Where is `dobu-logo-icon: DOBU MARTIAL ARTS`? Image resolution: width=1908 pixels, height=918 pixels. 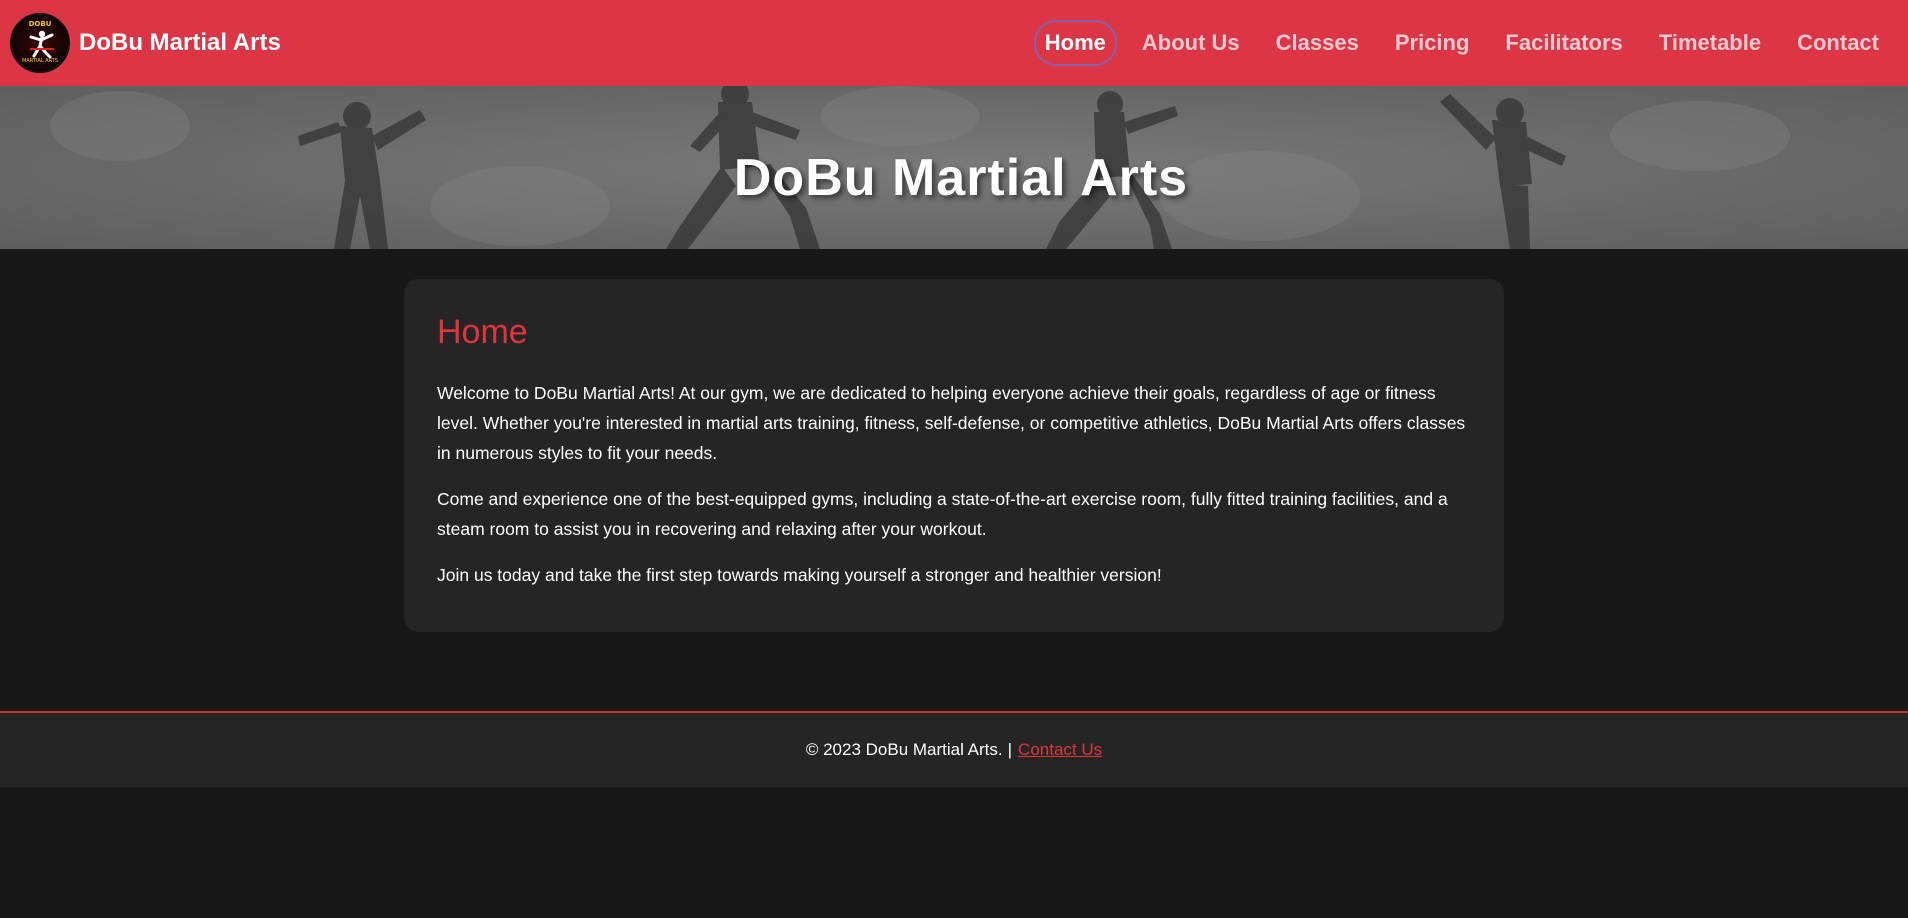
dobu-logo-icon: DOBU MARTIAL ARTS is located at coordinates (40, 43).